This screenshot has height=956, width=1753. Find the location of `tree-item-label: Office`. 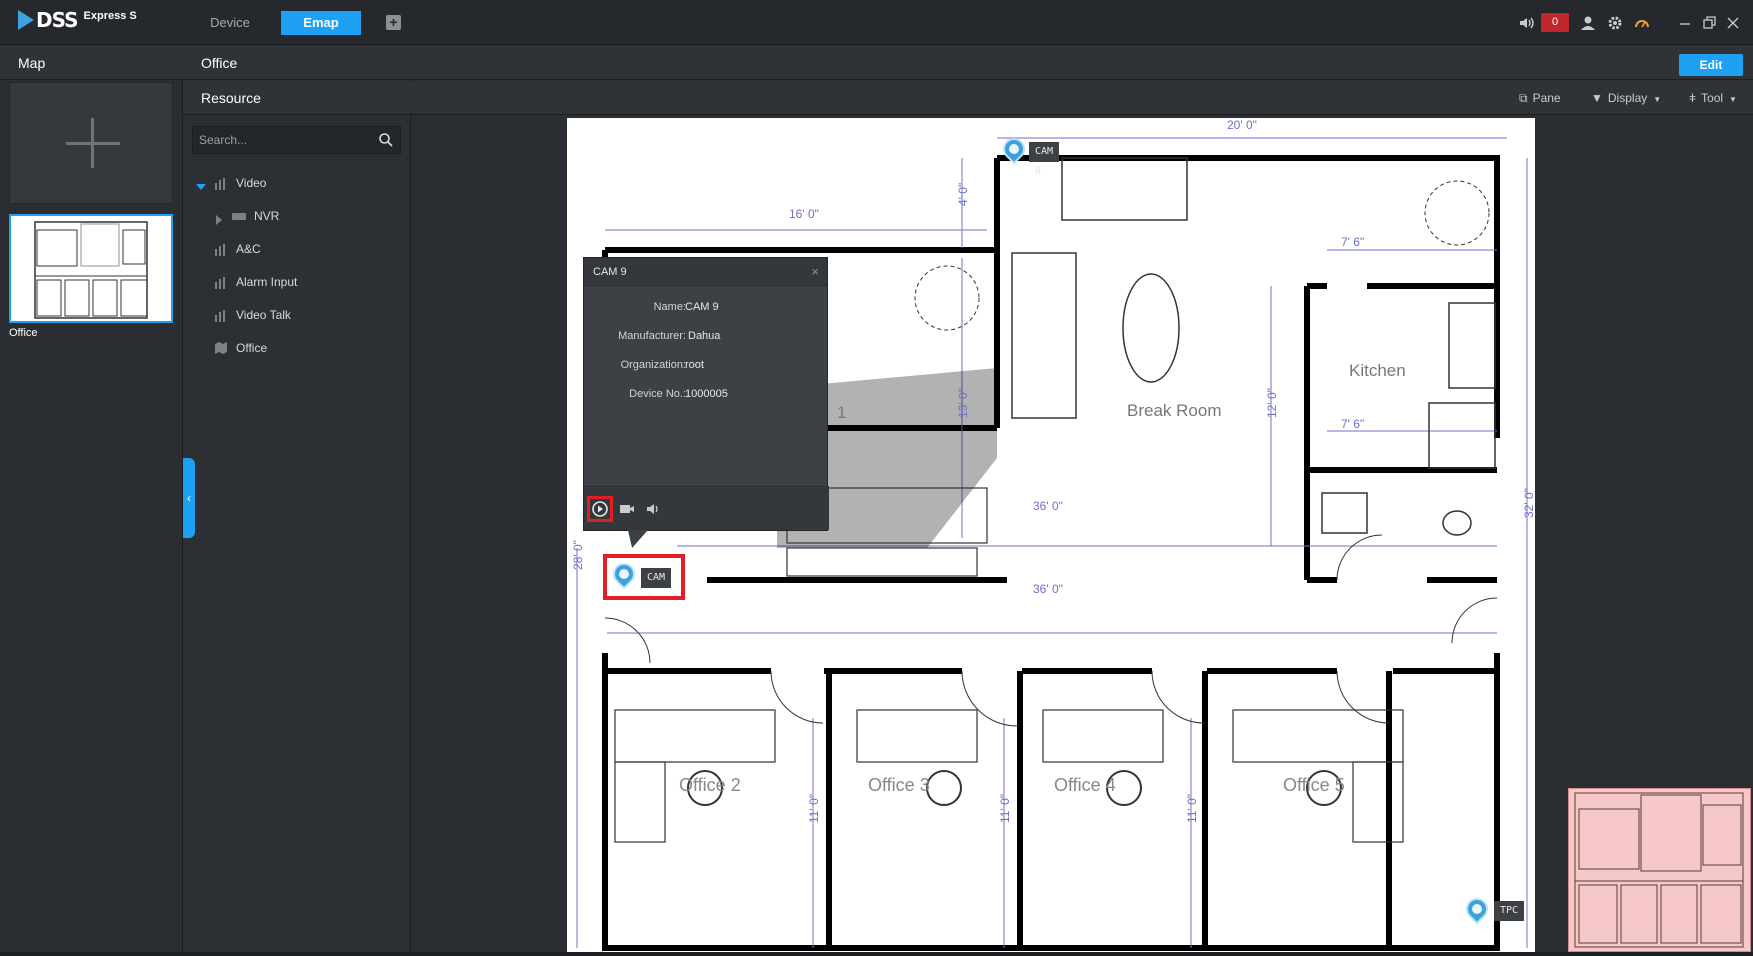

tree-item-label: Office is located at coordinates (252, 348).